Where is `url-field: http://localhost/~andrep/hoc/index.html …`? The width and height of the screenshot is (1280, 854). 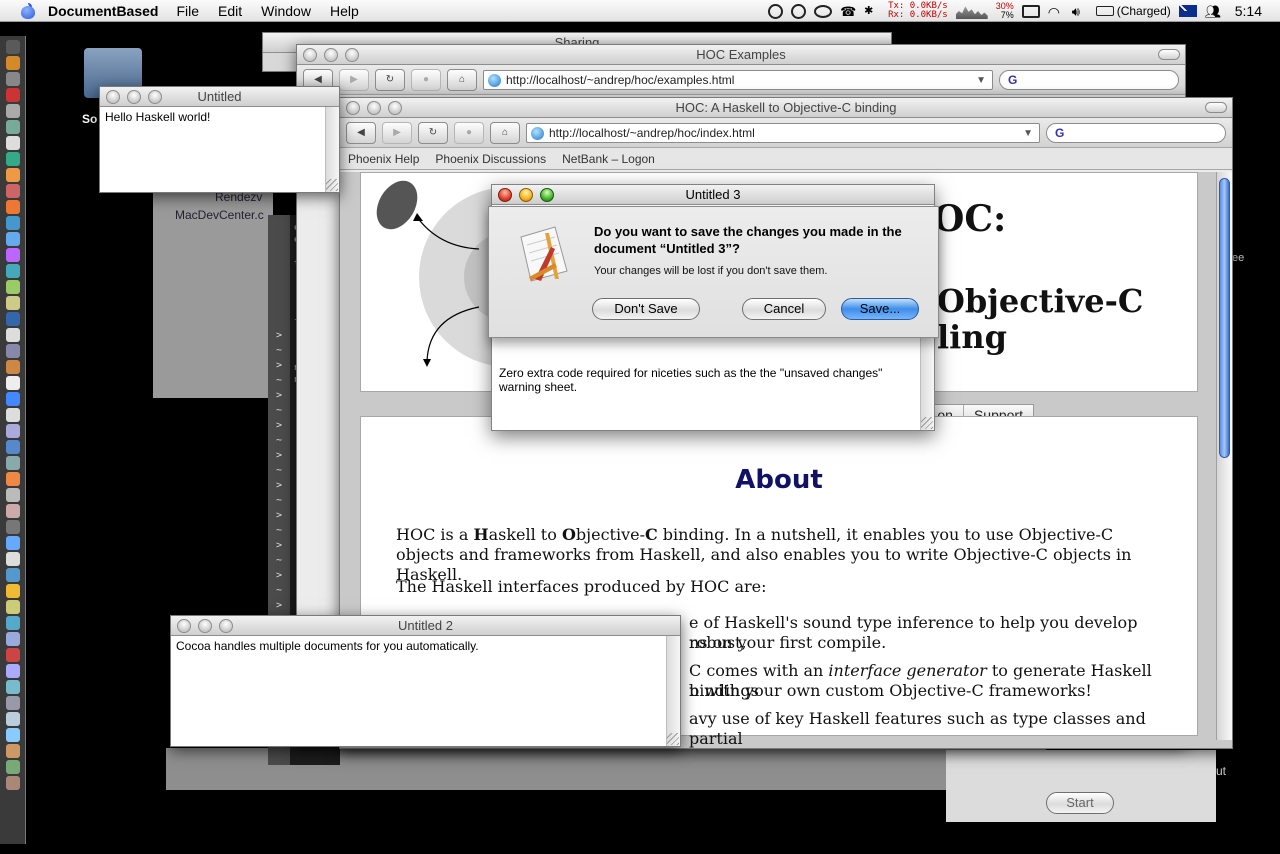
url-field: http://localhost/~andrep/hoc/index.html … is located at coordinates (783, 132).